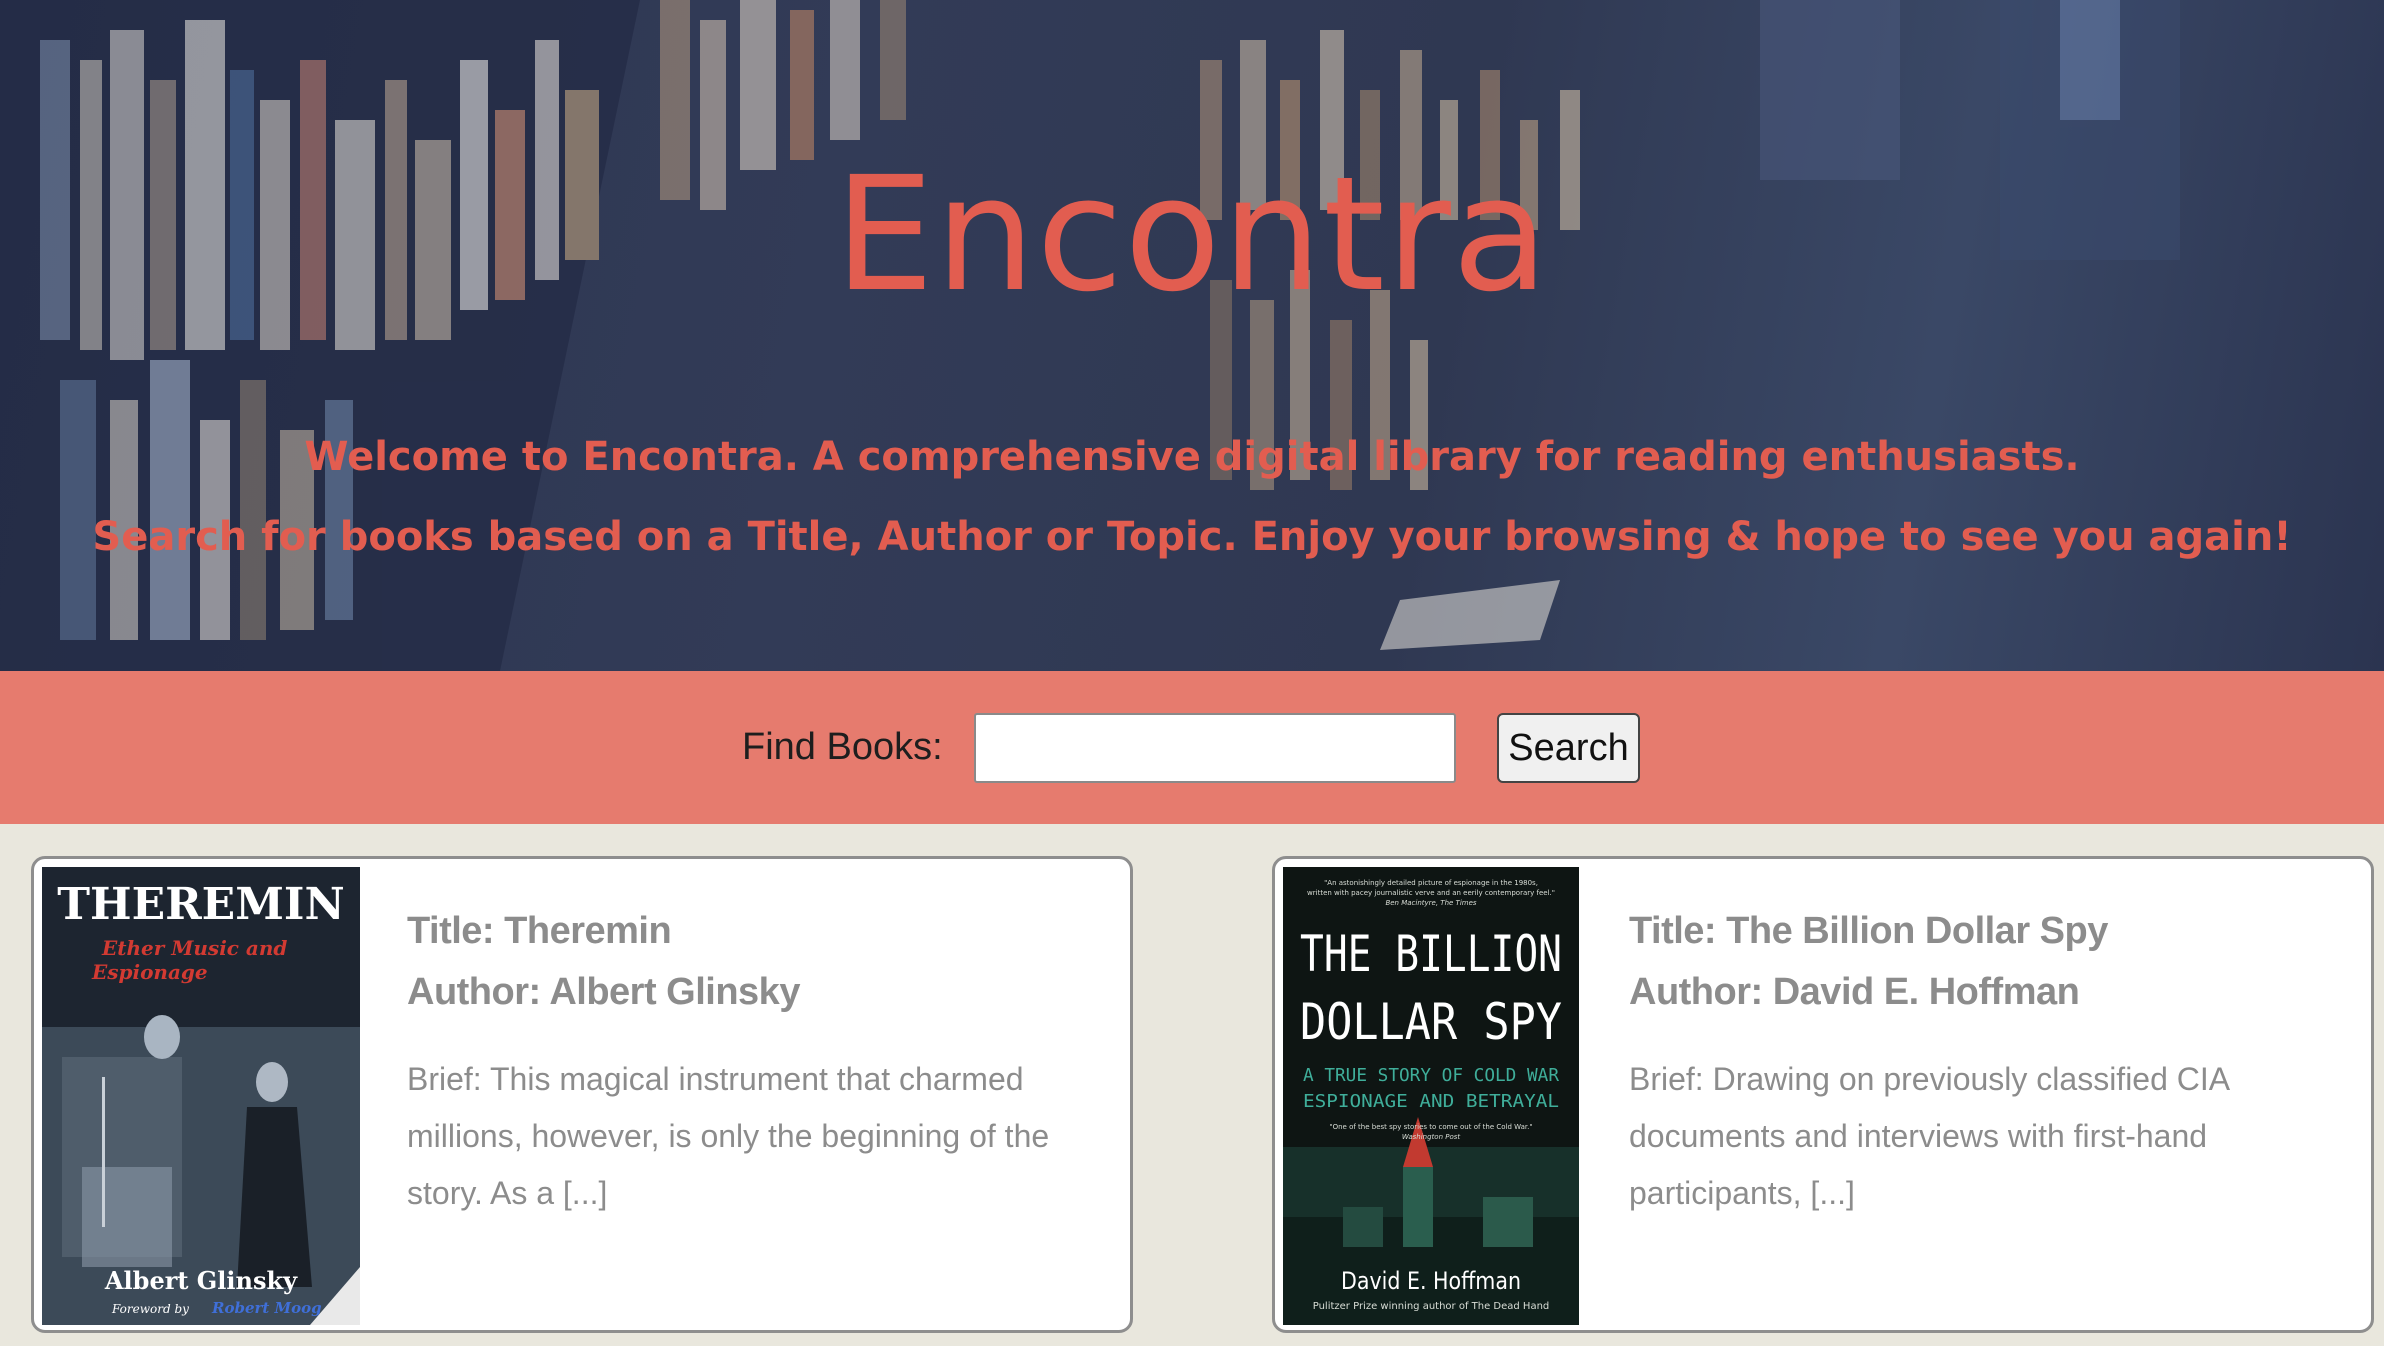  What do you see at coordinates (1431, 1101) in the screenshot?
I see `cover-subtitle-text: ESPIONAGE AND BETRAYAL` at bounding box center [1431, 1101].